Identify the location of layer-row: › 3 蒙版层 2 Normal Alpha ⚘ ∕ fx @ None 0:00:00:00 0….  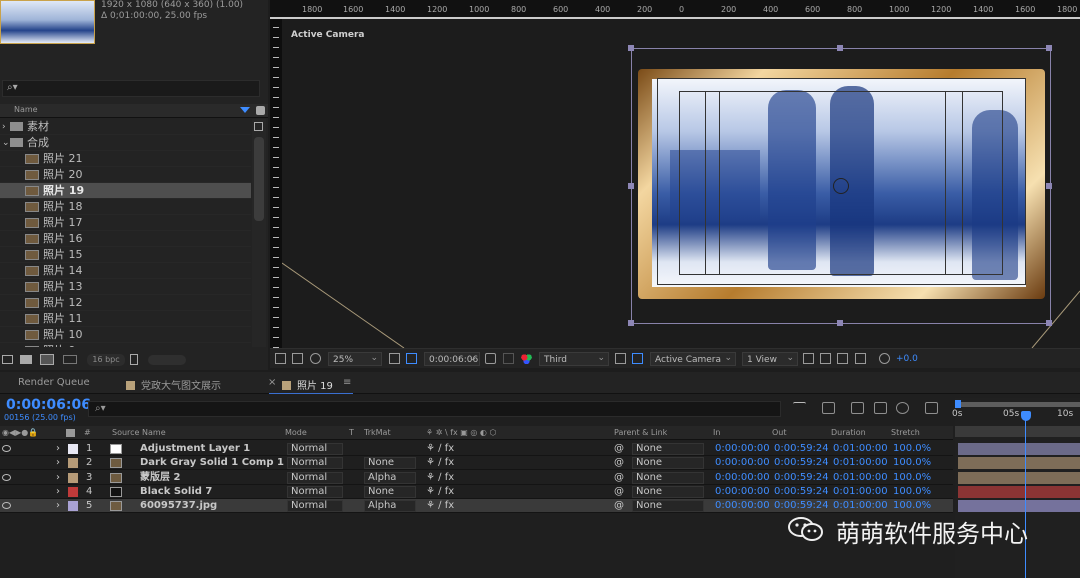
(476, 478).